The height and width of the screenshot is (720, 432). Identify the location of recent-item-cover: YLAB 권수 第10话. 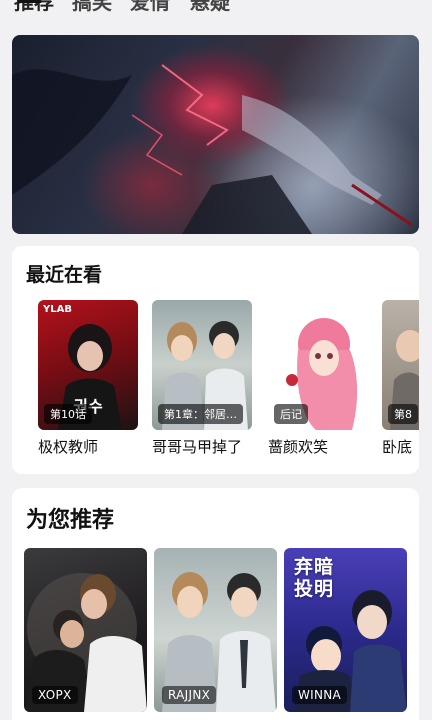
(88, 365).